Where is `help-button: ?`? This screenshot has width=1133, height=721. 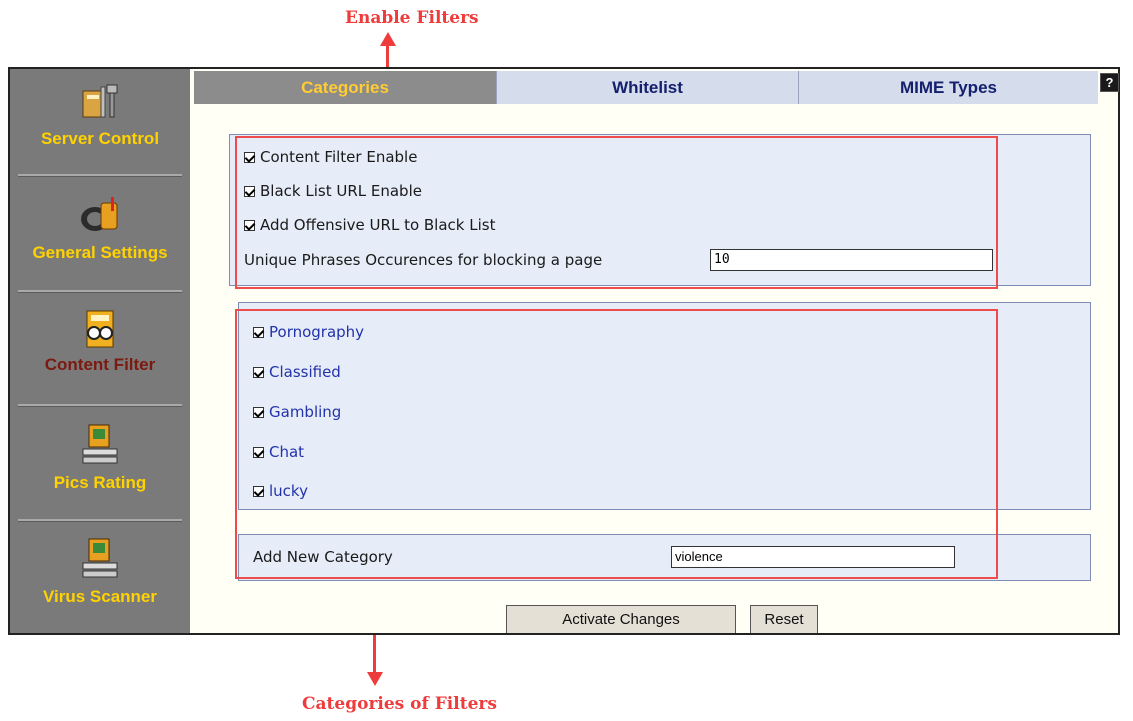
help-button: ? is located at coordinates (1109, 82).